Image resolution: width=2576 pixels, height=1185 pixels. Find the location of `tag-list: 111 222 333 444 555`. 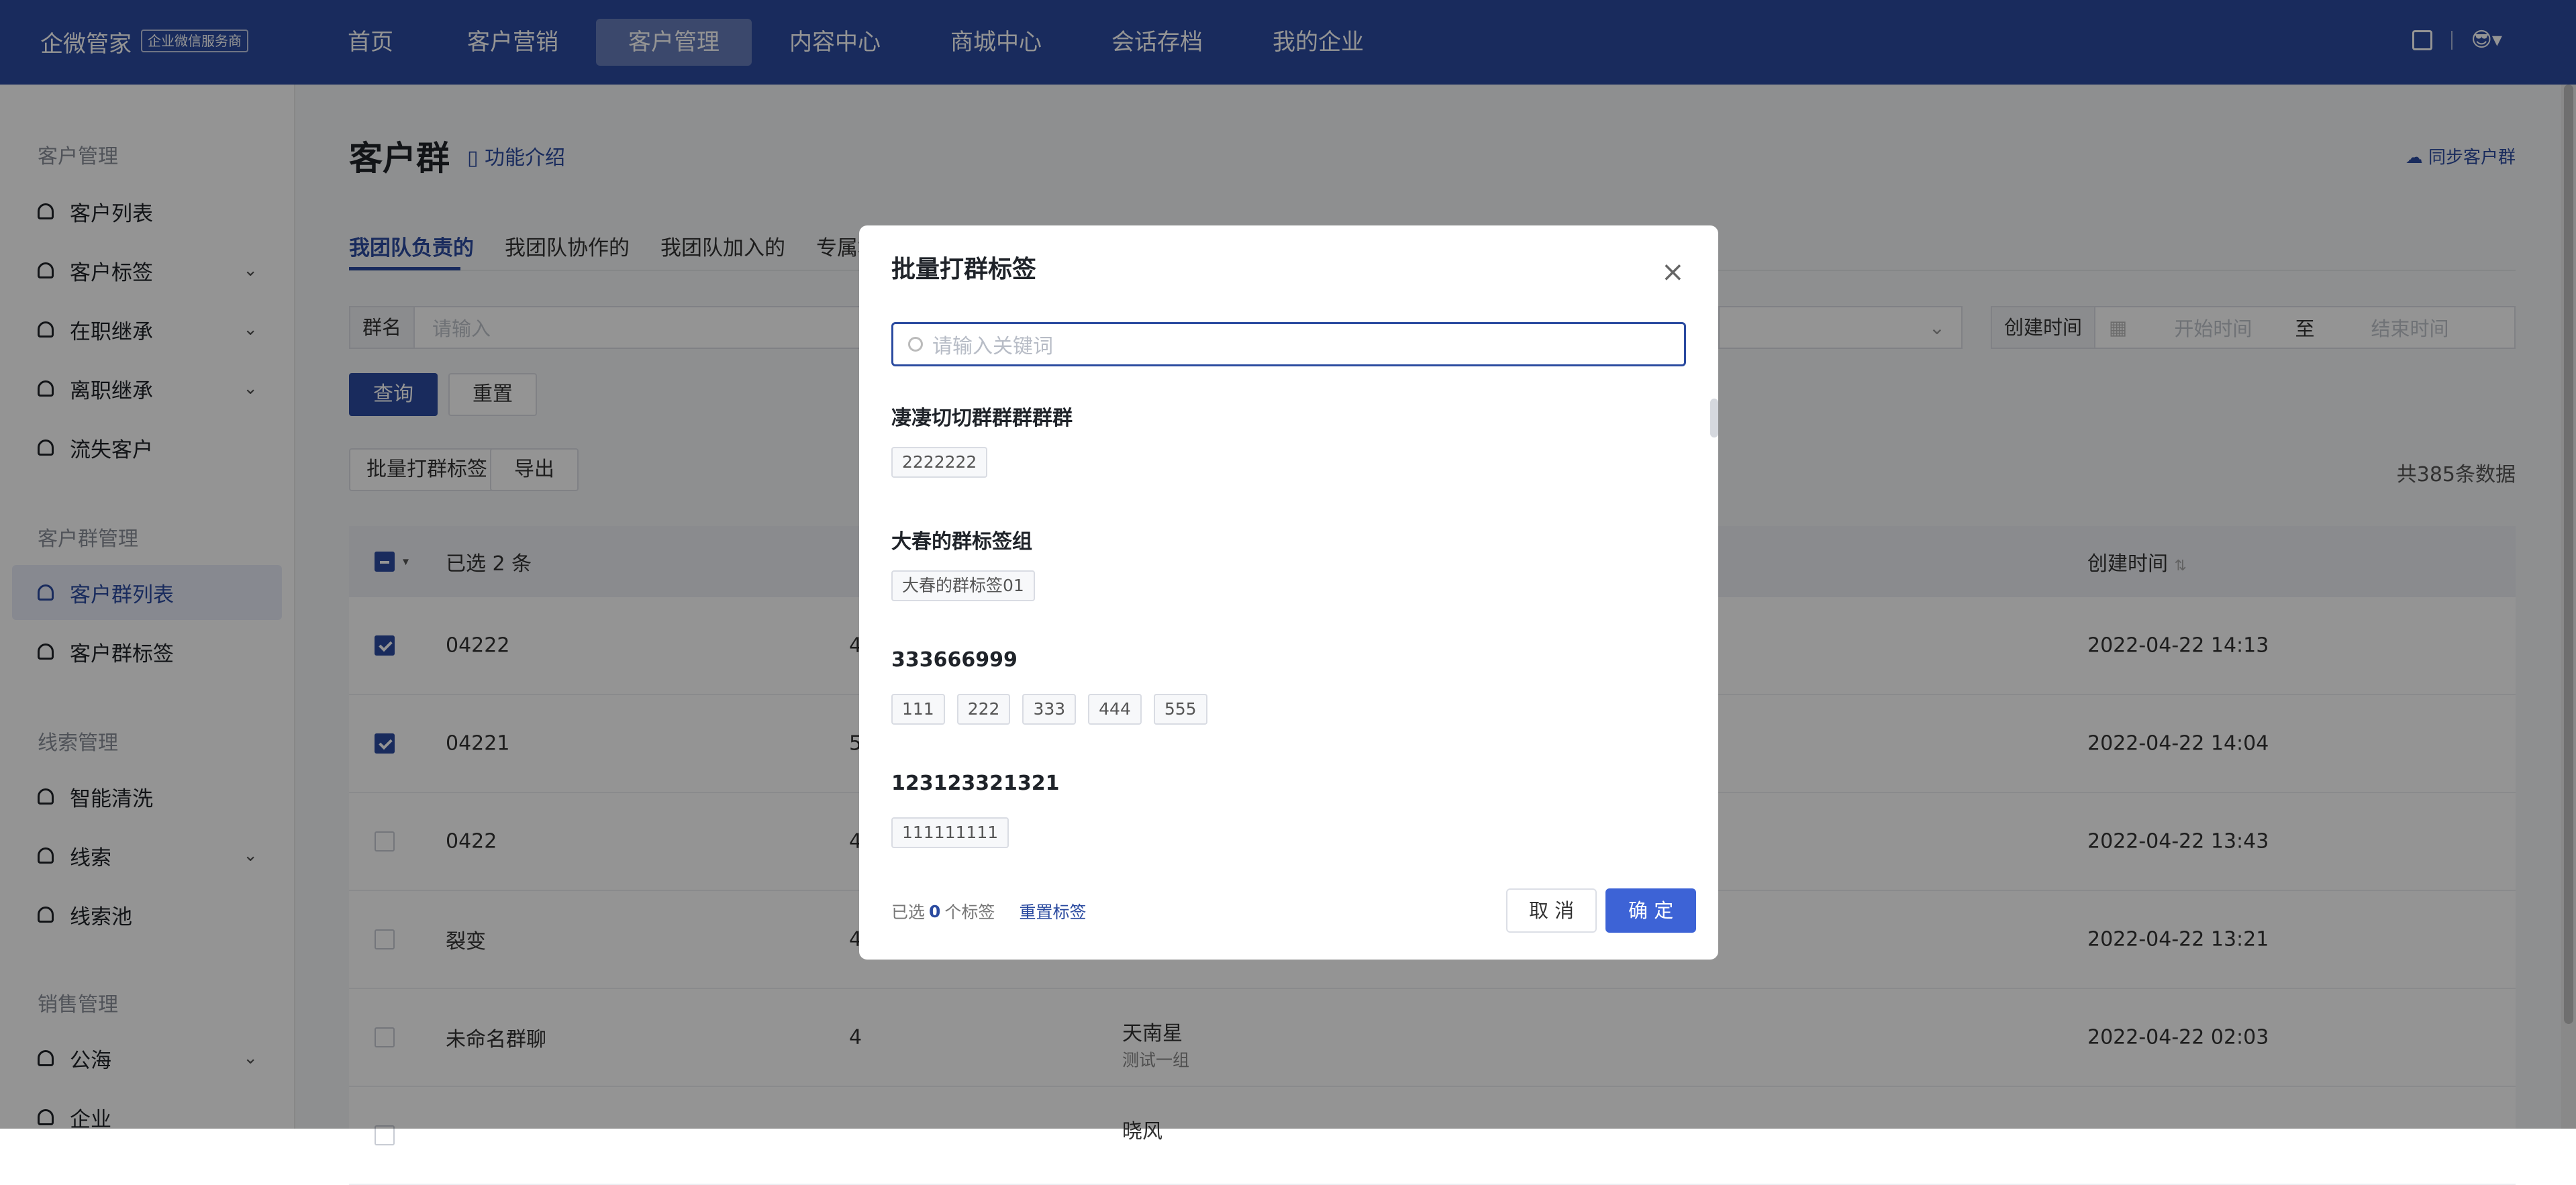

tag-list: 111 222 333 444 555 is located at coordinates (1049, 709).